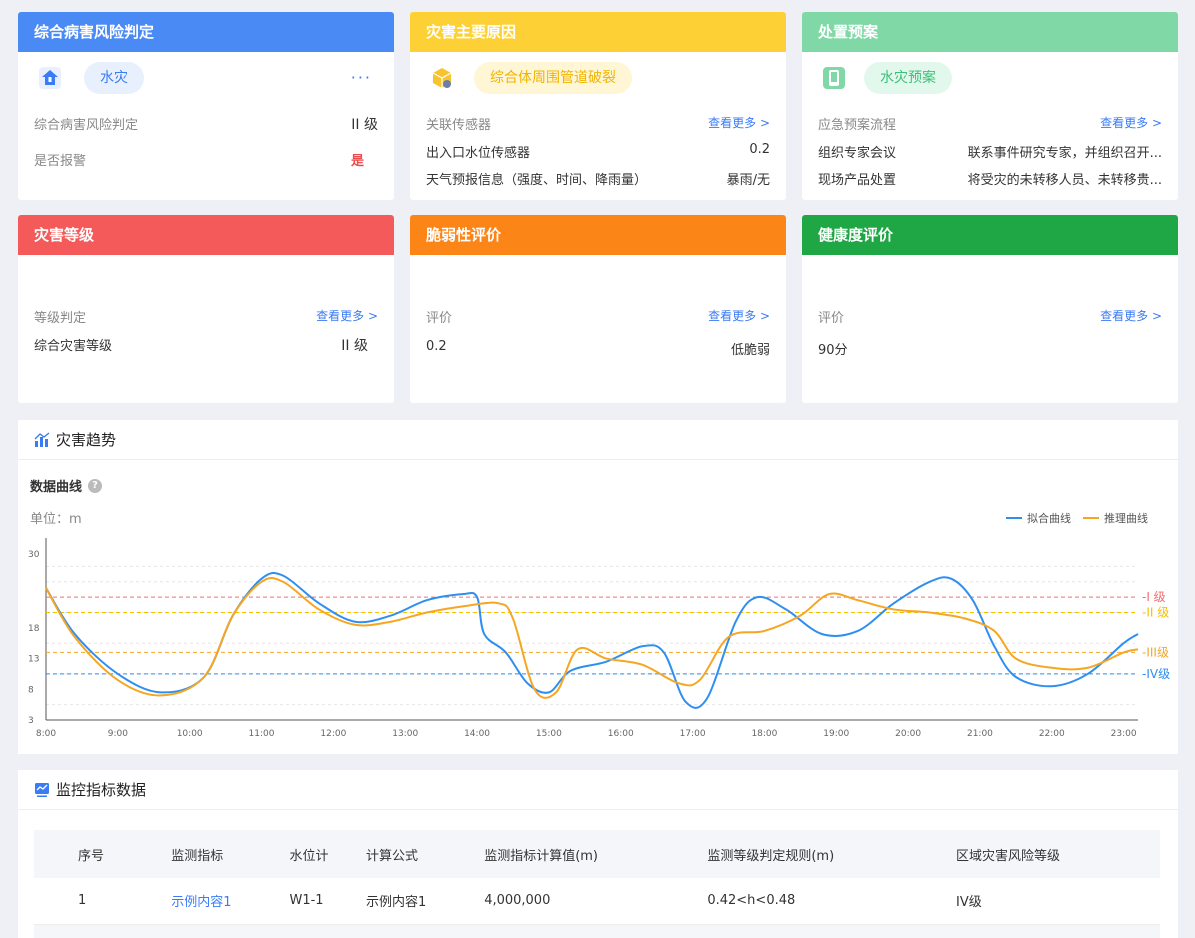  I want to click on y-tick-label: 18, so click(34, 629).